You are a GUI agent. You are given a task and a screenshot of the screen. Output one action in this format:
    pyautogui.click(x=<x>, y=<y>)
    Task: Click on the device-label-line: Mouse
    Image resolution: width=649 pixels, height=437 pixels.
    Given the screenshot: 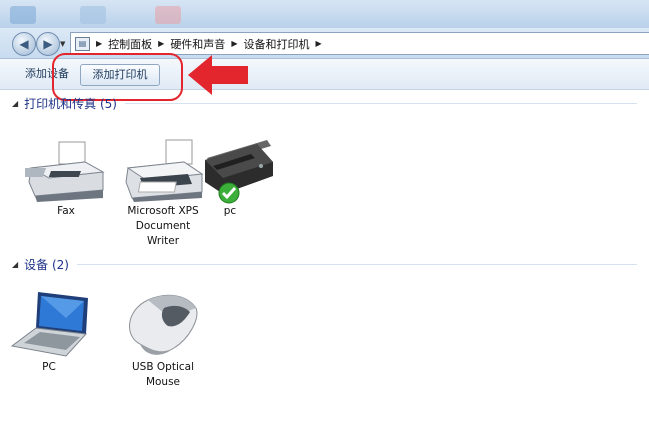 What is the action you would take?
    pyautogui.click(x=163, y=382)
    